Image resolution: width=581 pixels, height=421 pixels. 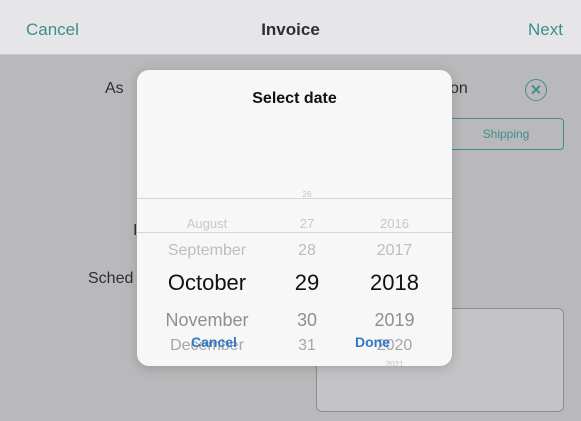 What do you see at coordinates (307, 283) in the screenshot?
I see `selected-day: 29` at bounding box center [307, 283].